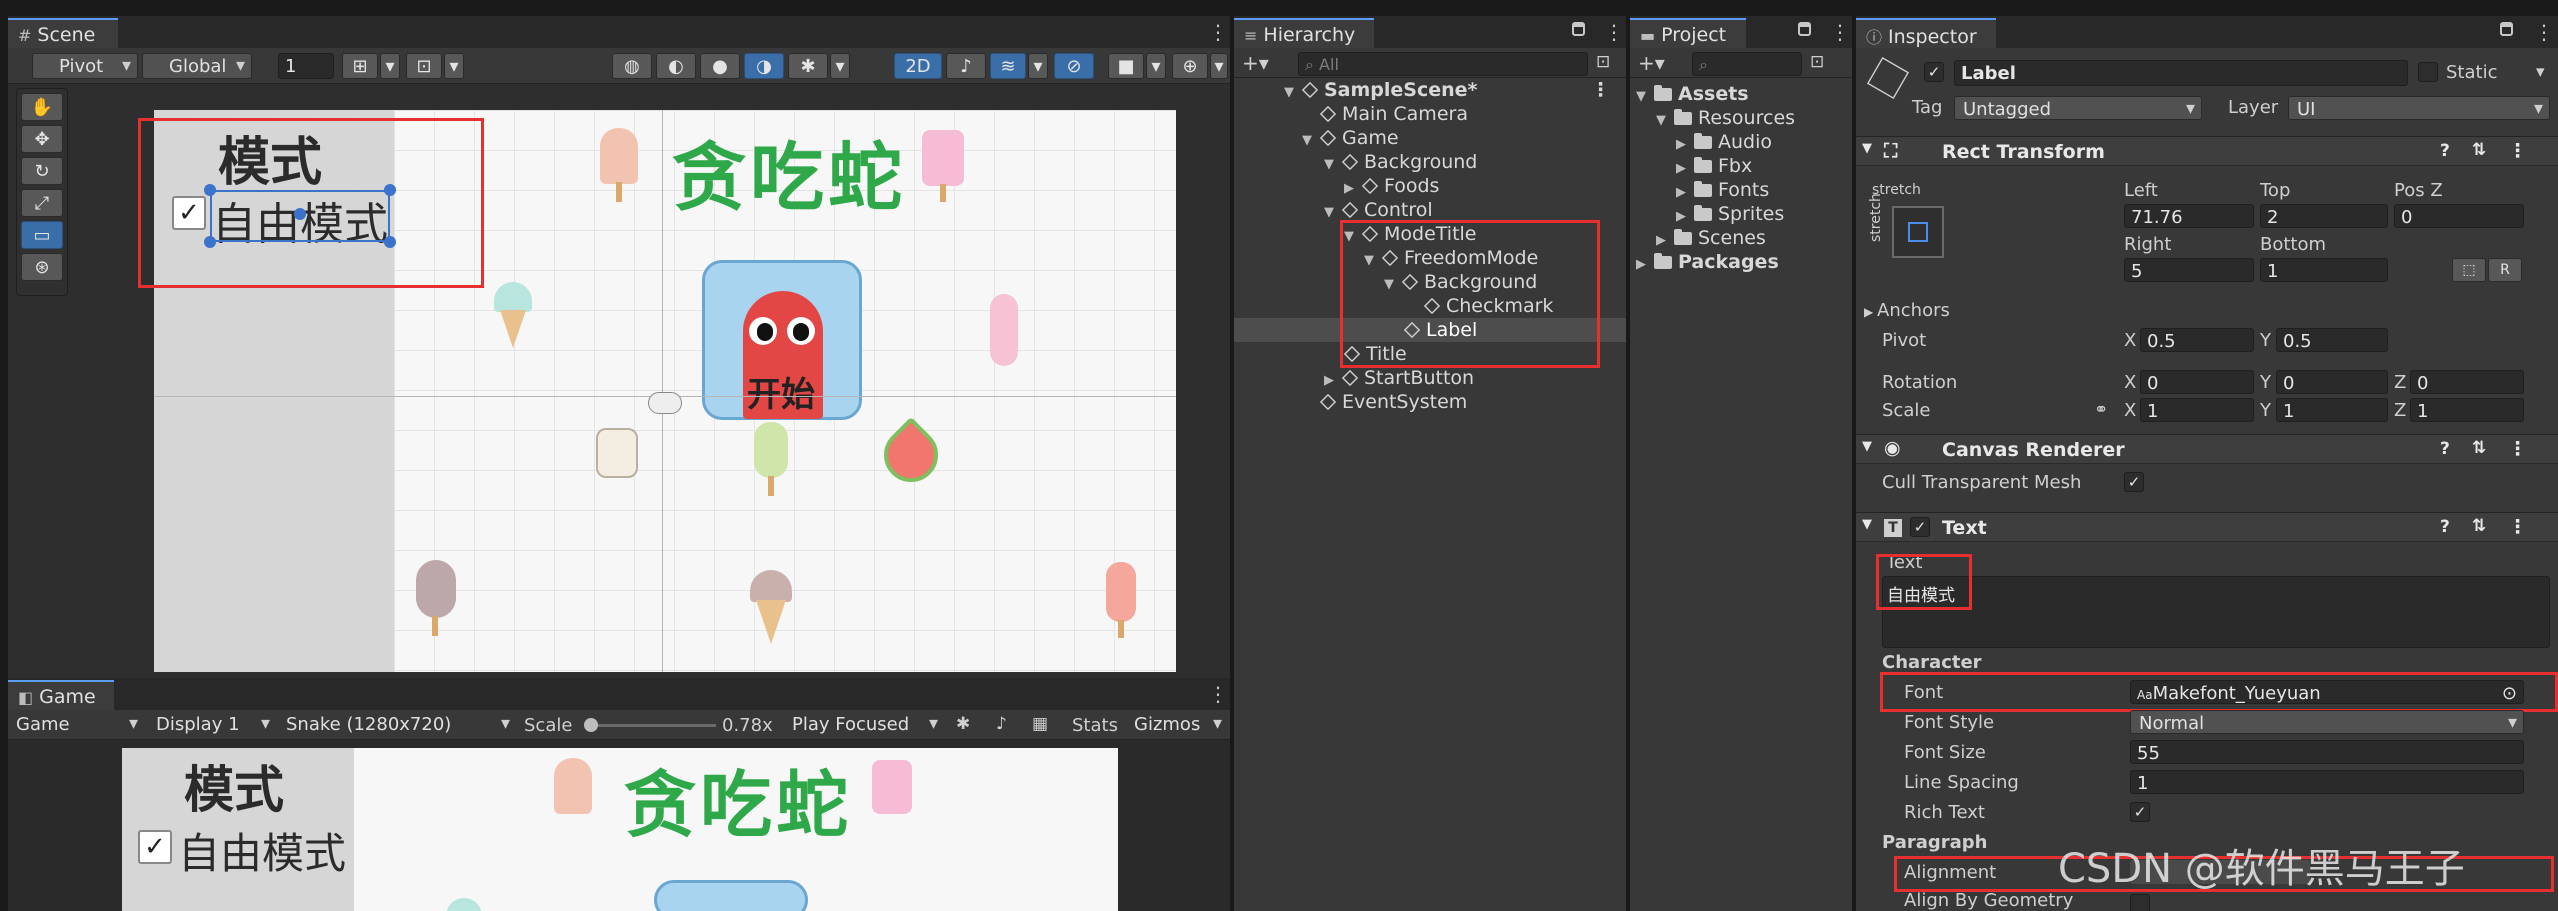 This screenshot has width=2558, height=911. Describe the element at coordinates (1095, 725) in the screenshot. I see `stats-button: Stats` at that location.